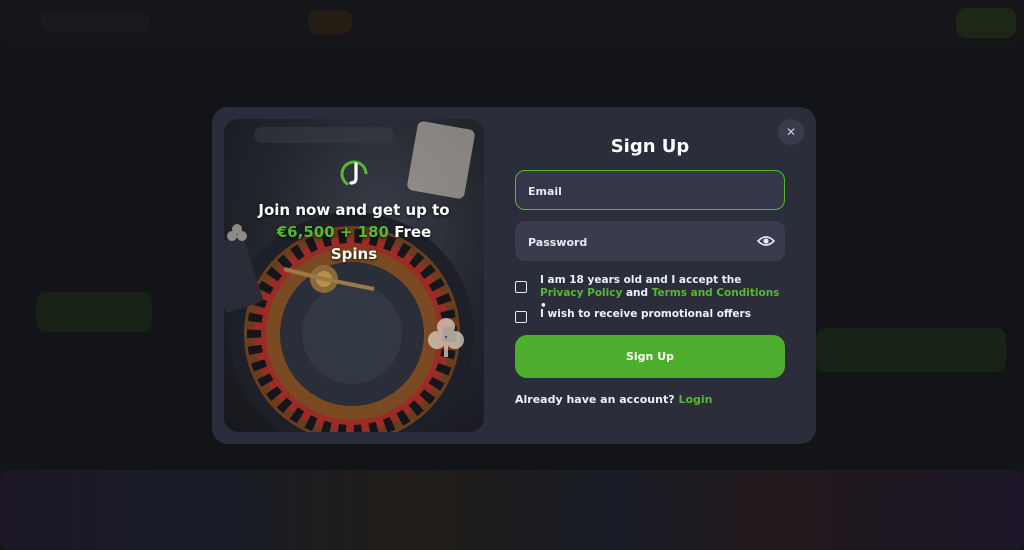 Image resolution: width=1024 pixels, height=550 pixels. What do you see at coordinates (638, 191) in the screenshot?
I see `email-field` at bounding box center [638, 191].